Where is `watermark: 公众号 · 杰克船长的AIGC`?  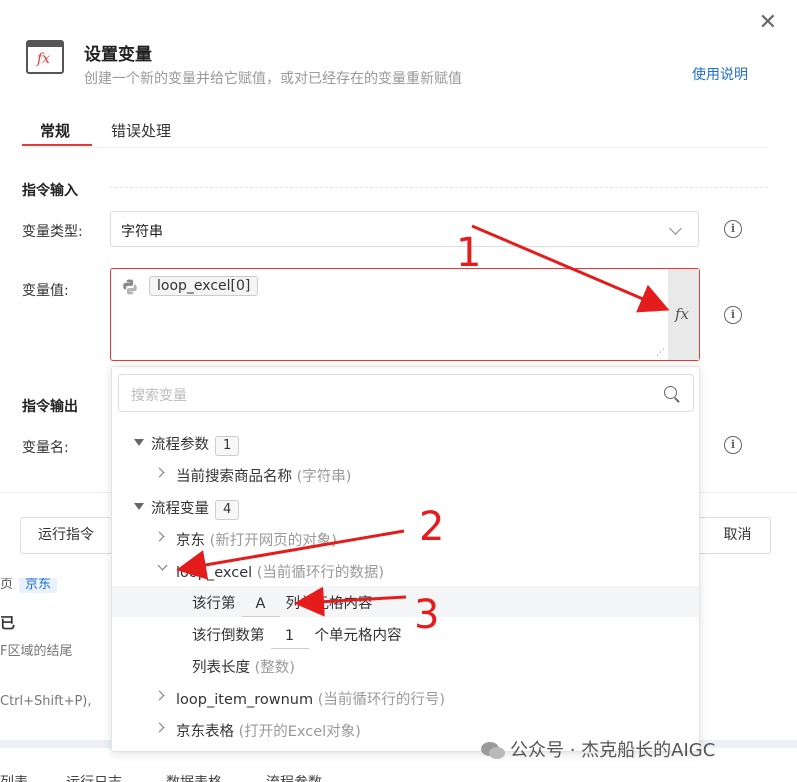 watermark: 公众号 · 杰克船长的AIGC is located at coordinates (597, 749).